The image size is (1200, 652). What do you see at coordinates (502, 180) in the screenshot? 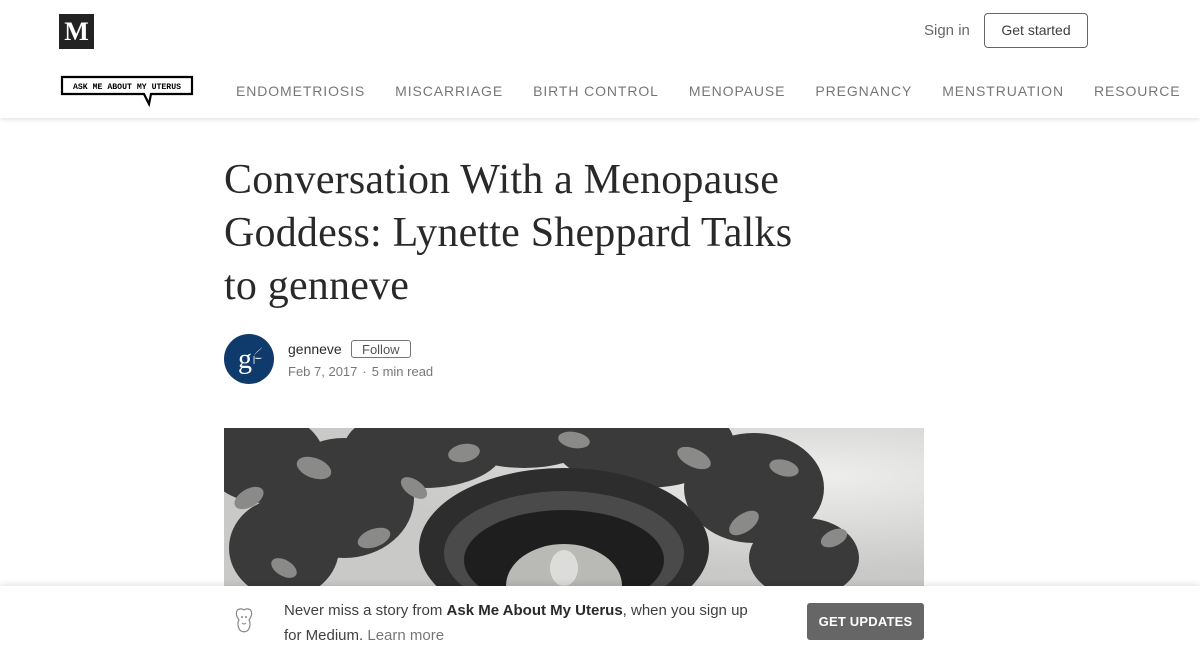
I see `title-line: Conversation With a Menopause` at bounding box center [502, 180].